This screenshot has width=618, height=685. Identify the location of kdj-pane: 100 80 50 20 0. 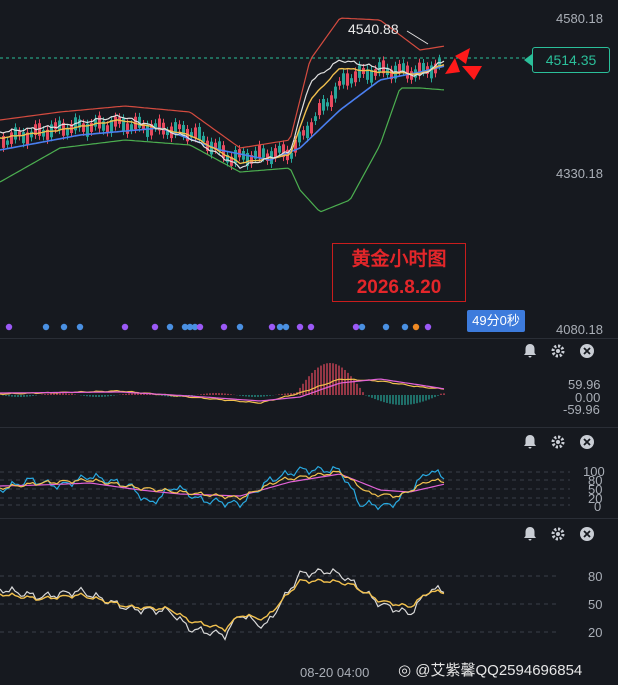
(309, 473).